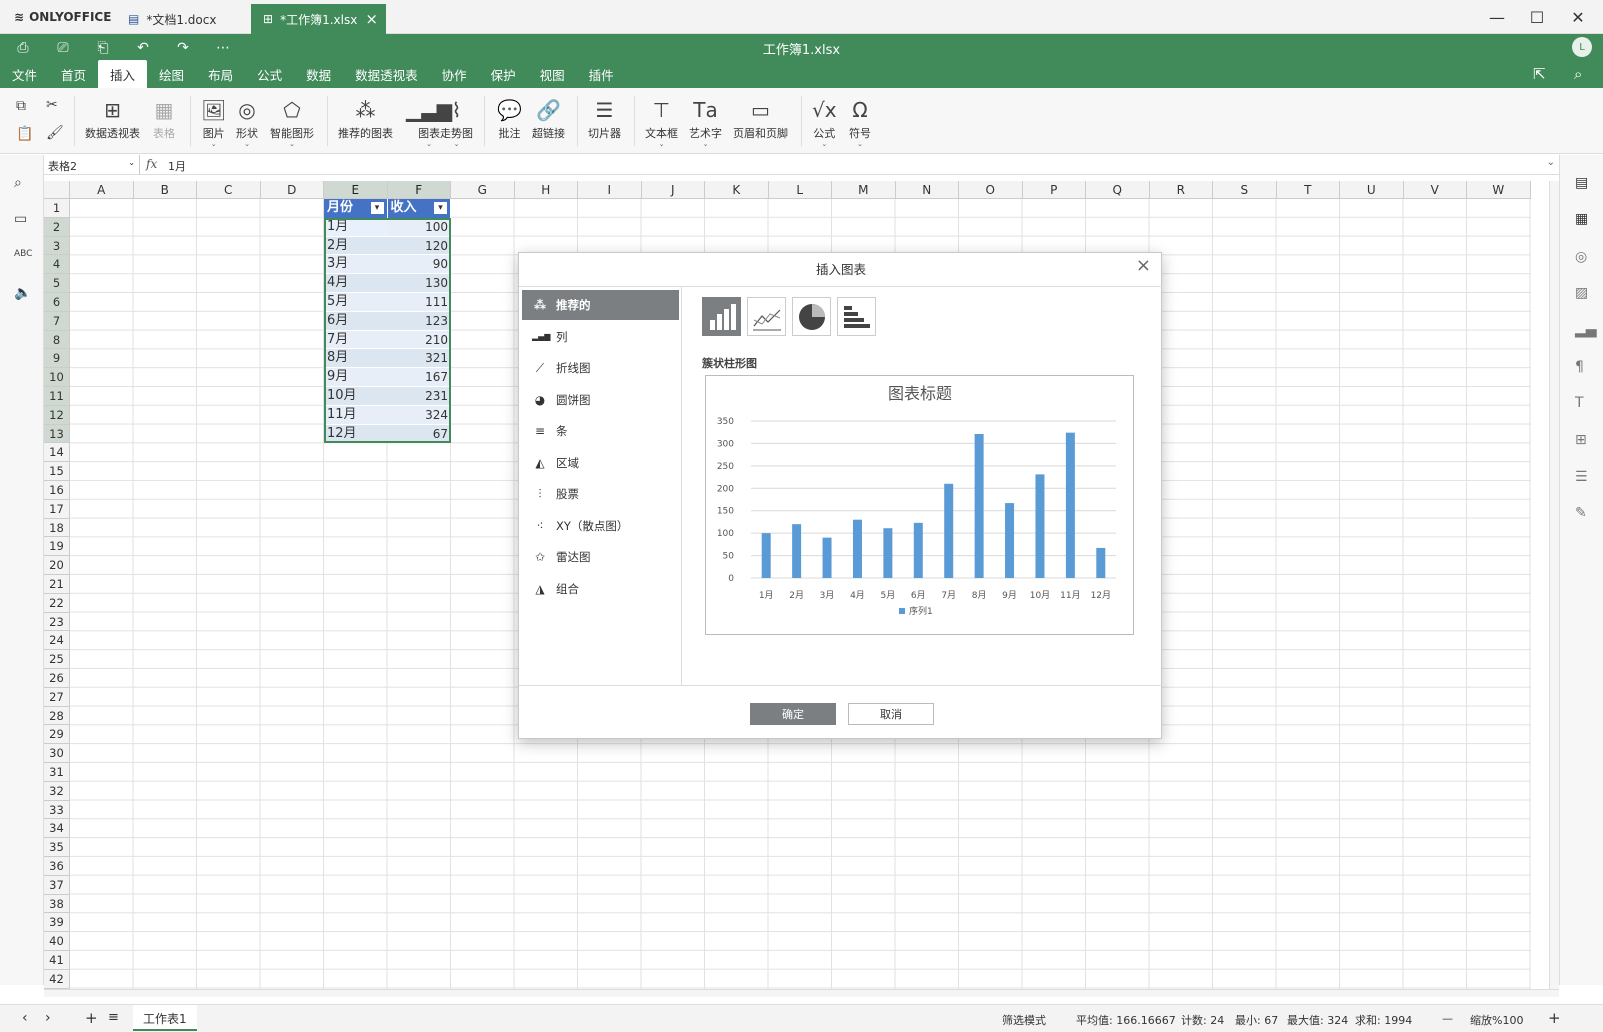 This screenshot has height=1032, width=1603. I want to click on column-header: M, so click(864, 190).